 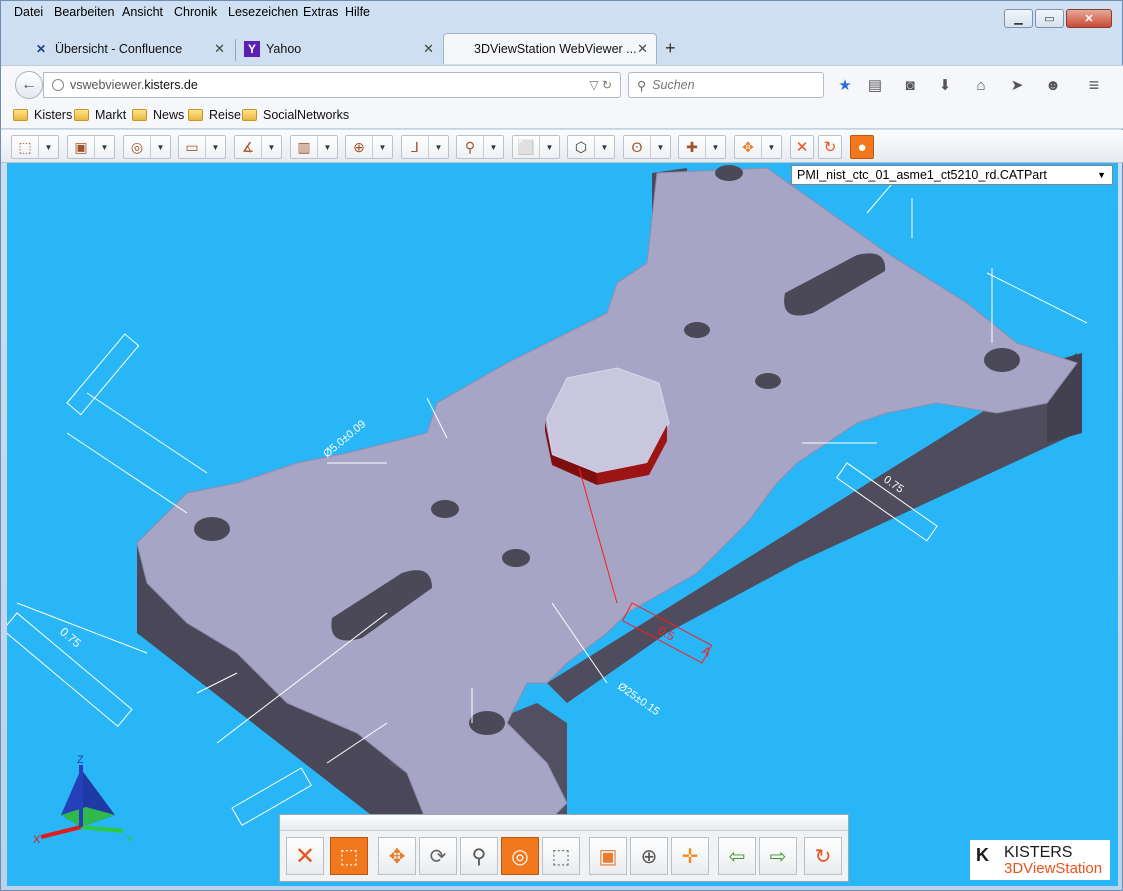 What do you see at coordinates (29, 85) in the screenshot?
I see `back-button: ←` at bounding box center [29, 85].